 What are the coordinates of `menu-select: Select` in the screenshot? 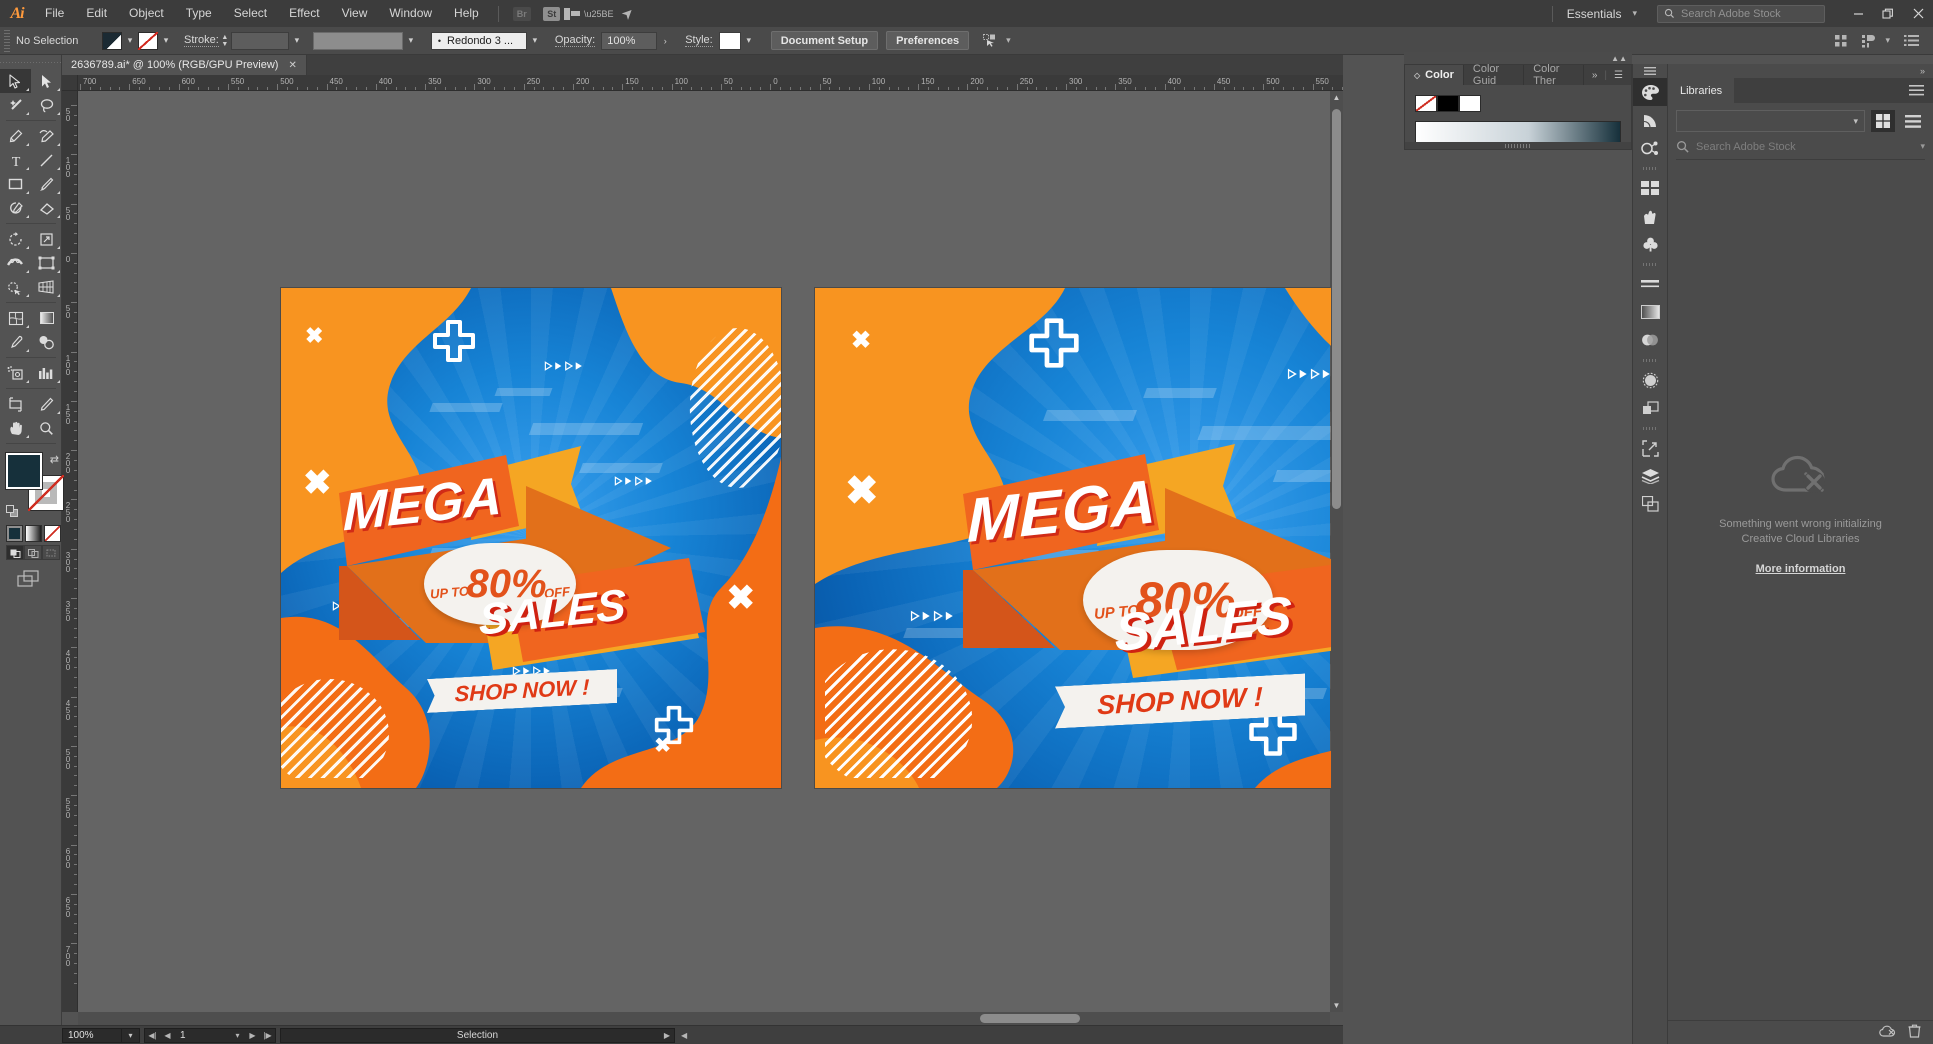 It's located at (250, 13).